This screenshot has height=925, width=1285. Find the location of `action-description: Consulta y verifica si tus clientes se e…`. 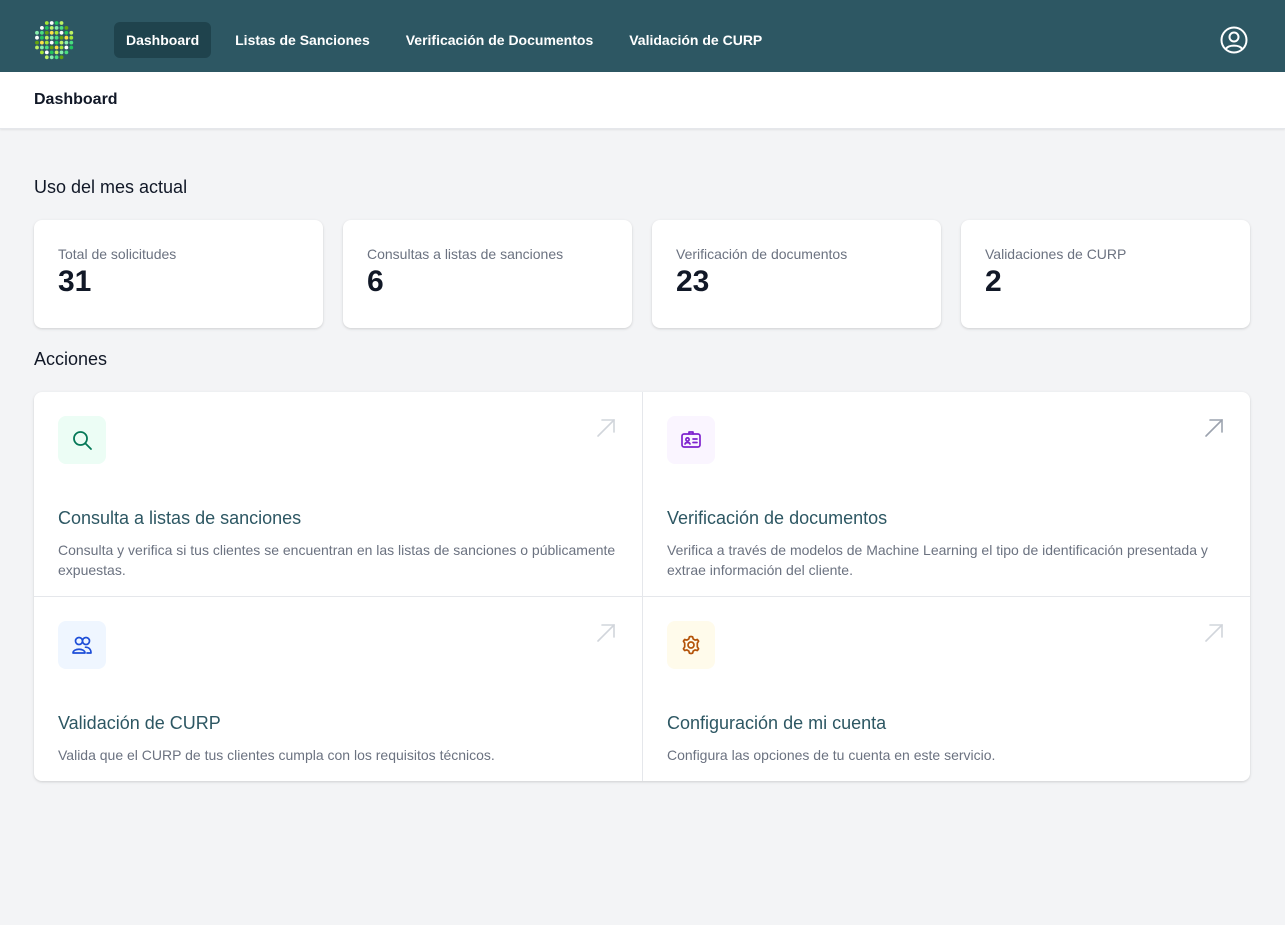

action-description: Consulta y verifica si tus clientes se e… is located at coordinates (337, 560).